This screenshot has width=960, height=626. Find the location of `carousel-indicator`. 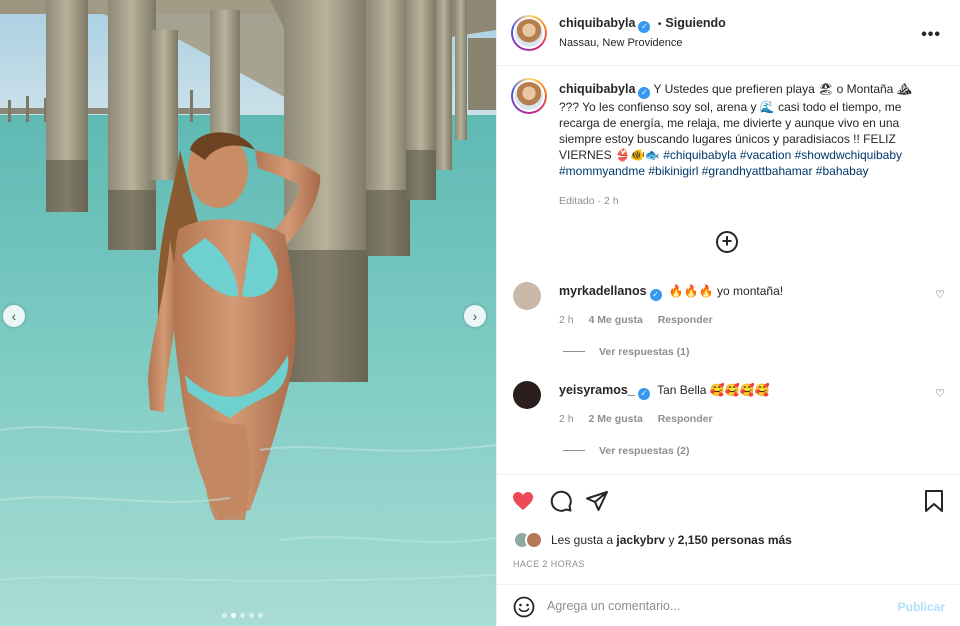

carousel-indicator is located at coordinates (242, 615).